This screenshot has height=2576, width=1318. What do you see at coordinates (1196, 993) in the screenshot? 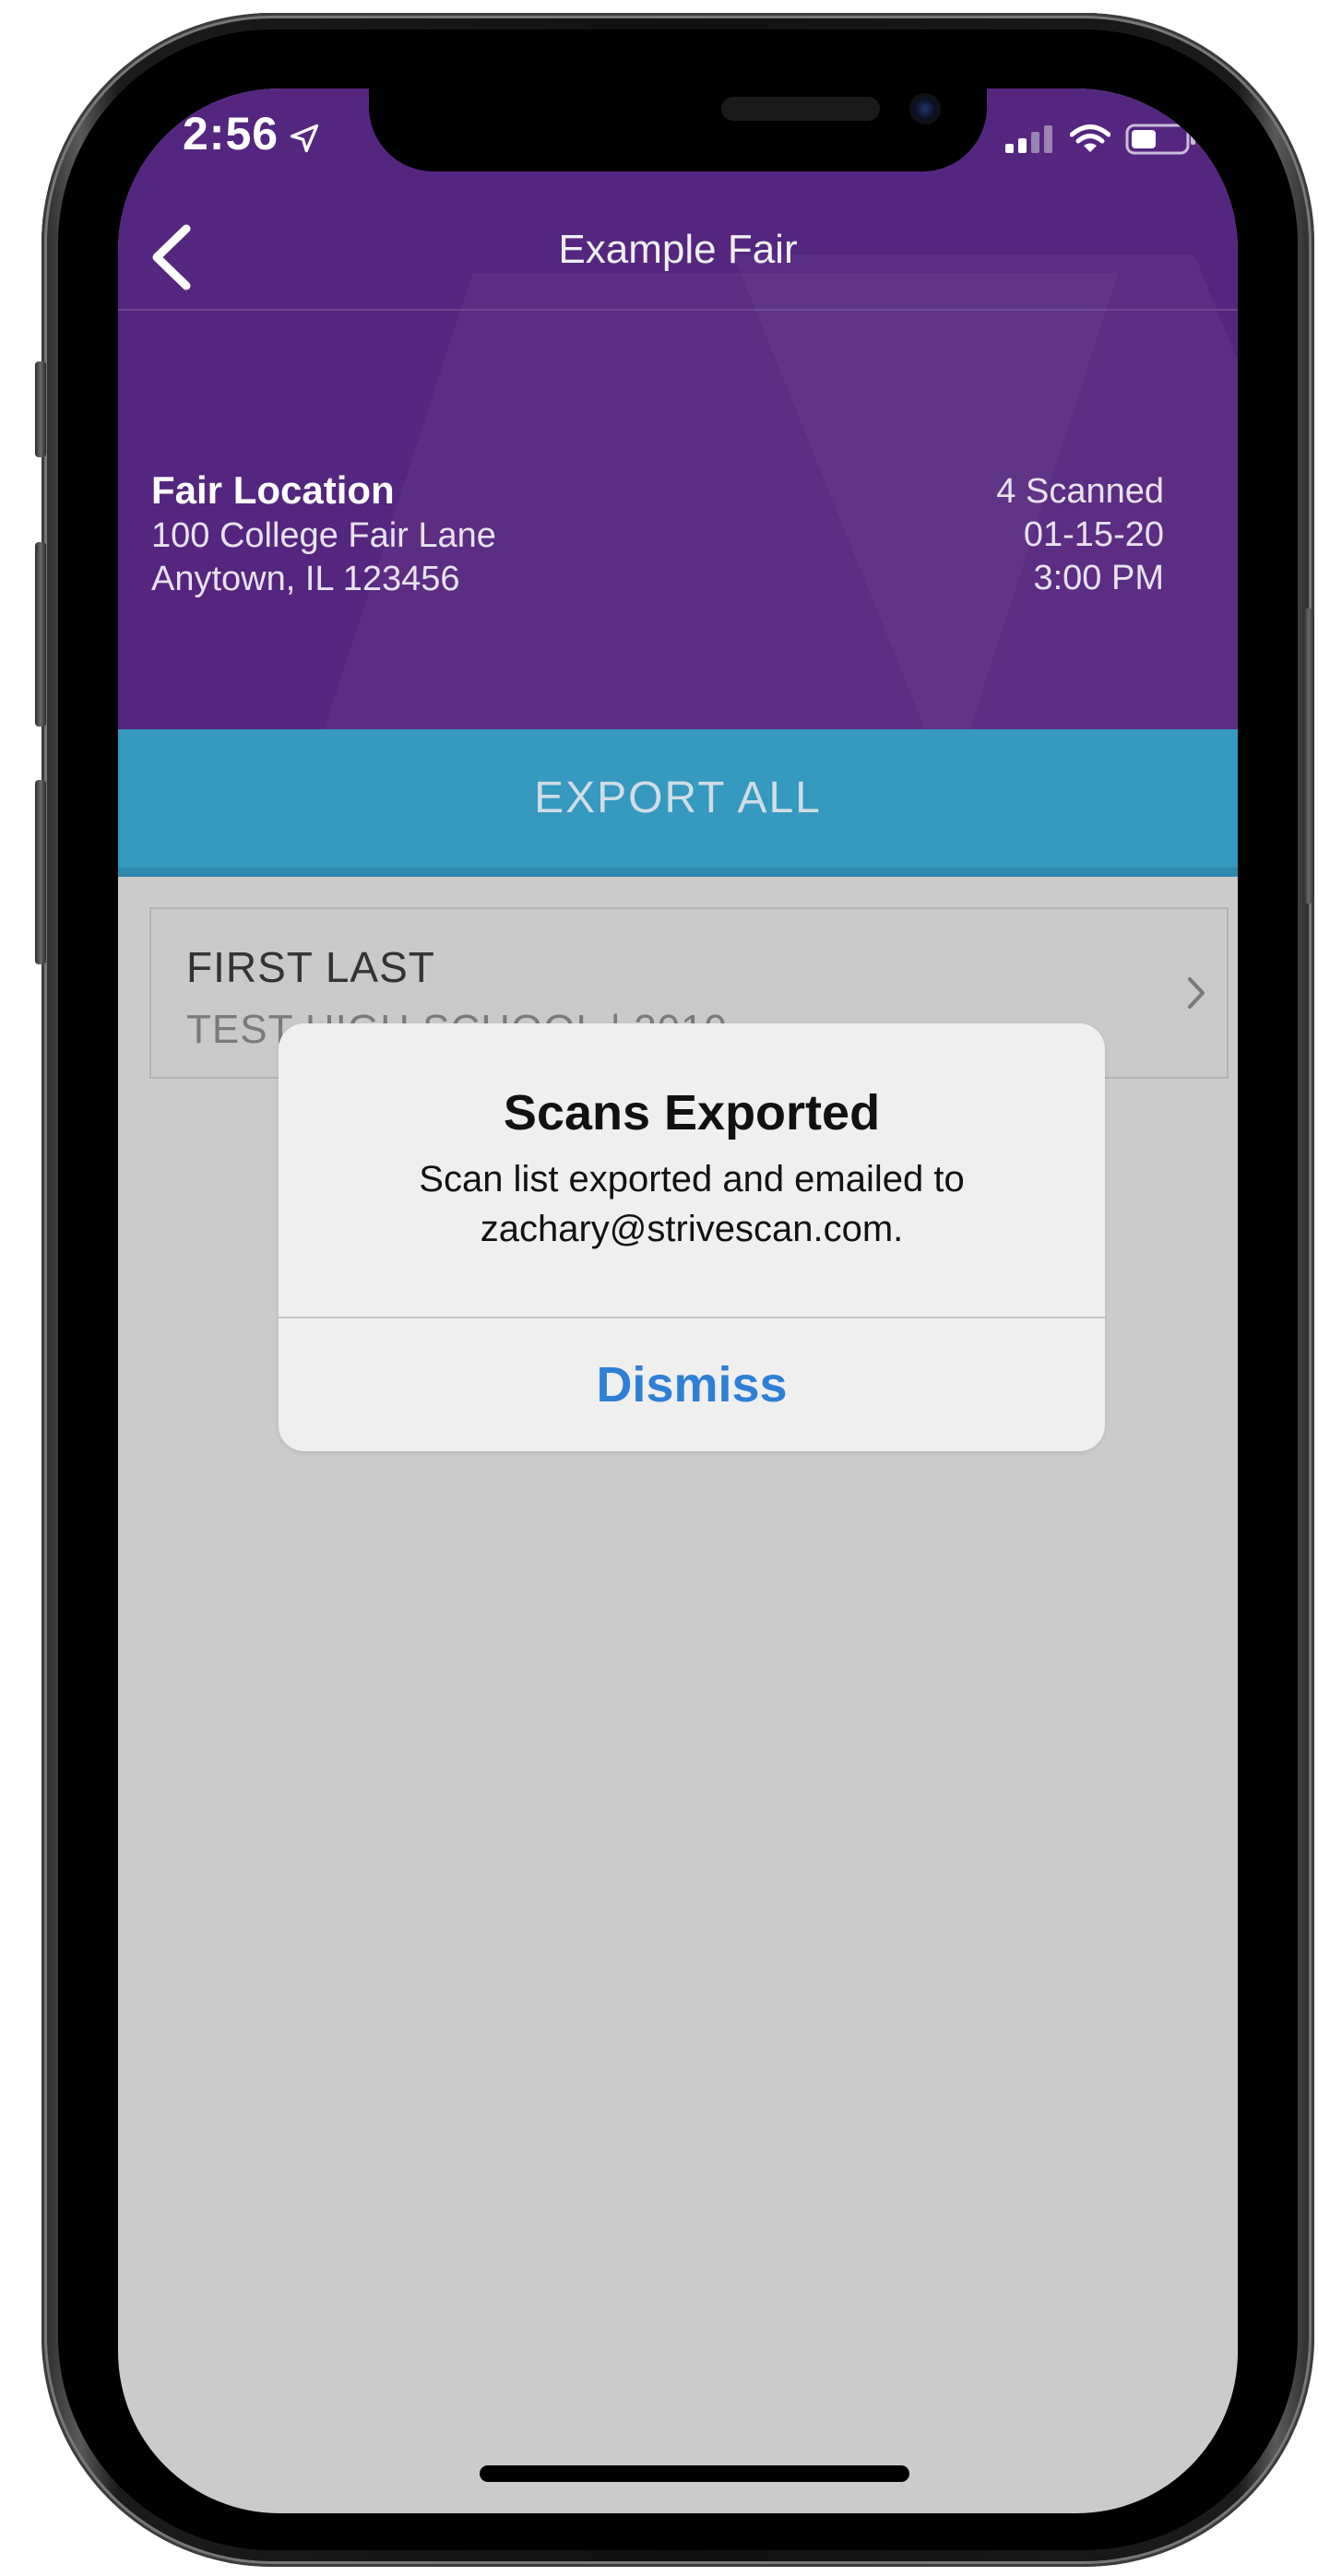
I see `chevron-right-icon` at bounding box center [1196, 993].